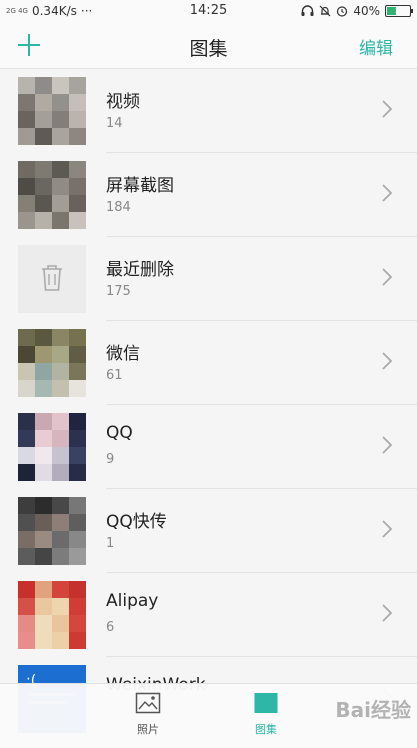 The width and height of the screenshot is (417, 748). What do you see at coordinates (110, 459) in the screenshot?
I see `album-count: 9` at bounding box center [110, 459].